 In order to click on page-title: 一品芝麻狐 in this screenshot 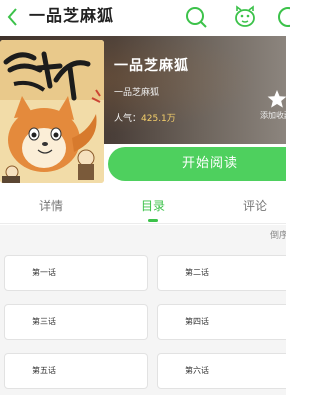, I will do `click(72, 15)`.